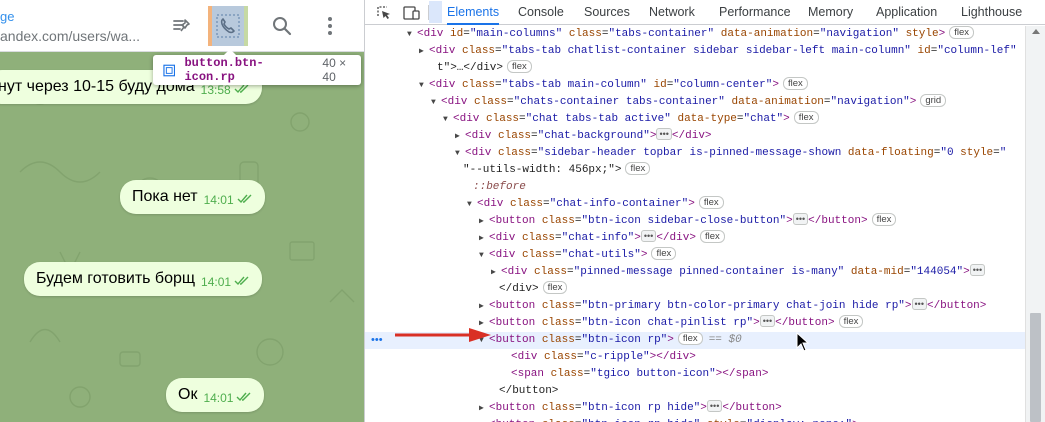 The width and height of the screenshot is (1045, 422). I want to click on attr-name: id, so click(924, 51).